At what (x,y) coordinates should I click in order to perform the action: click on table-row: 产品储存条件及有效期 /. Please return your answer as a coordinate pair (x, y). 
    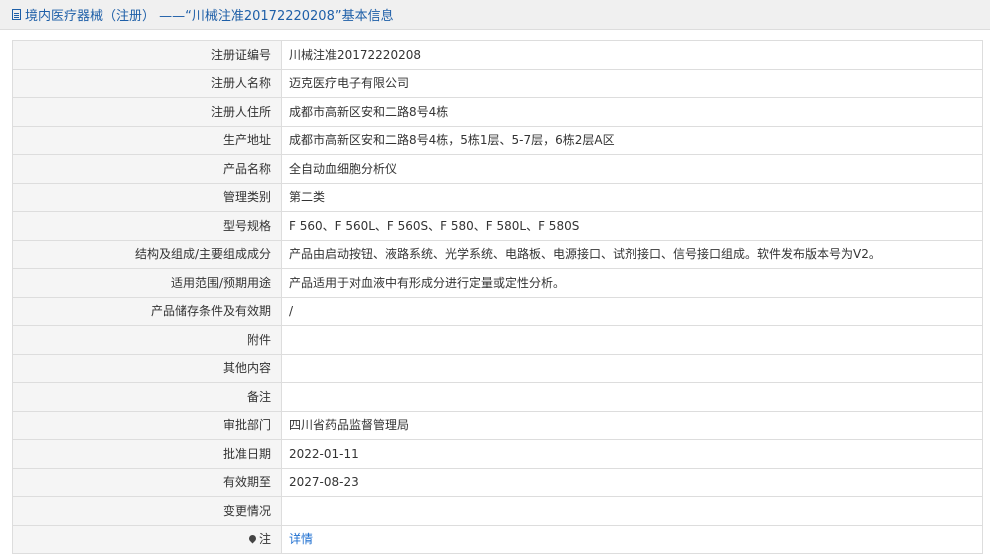
    Looking at the image, I should click on (497, 311).